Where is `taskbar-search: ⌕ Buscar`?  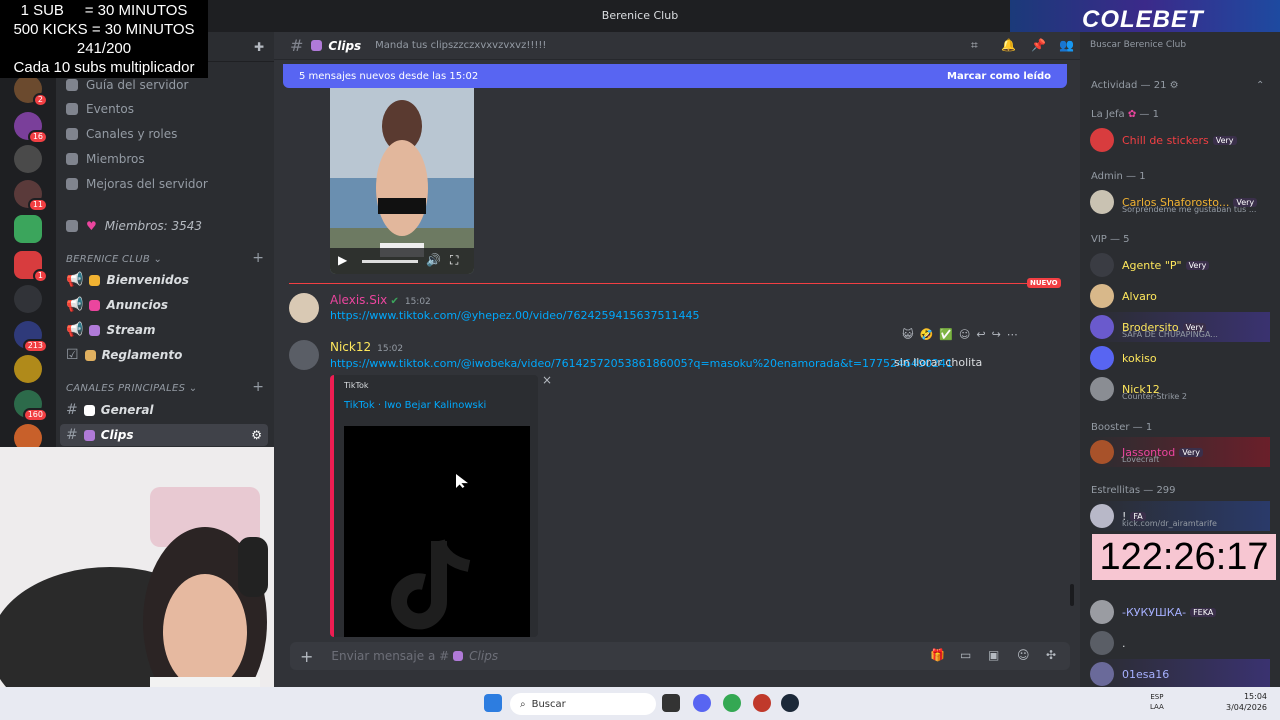
taskbar-search: ⌕ Buscar is located at coordinates (583, 704).